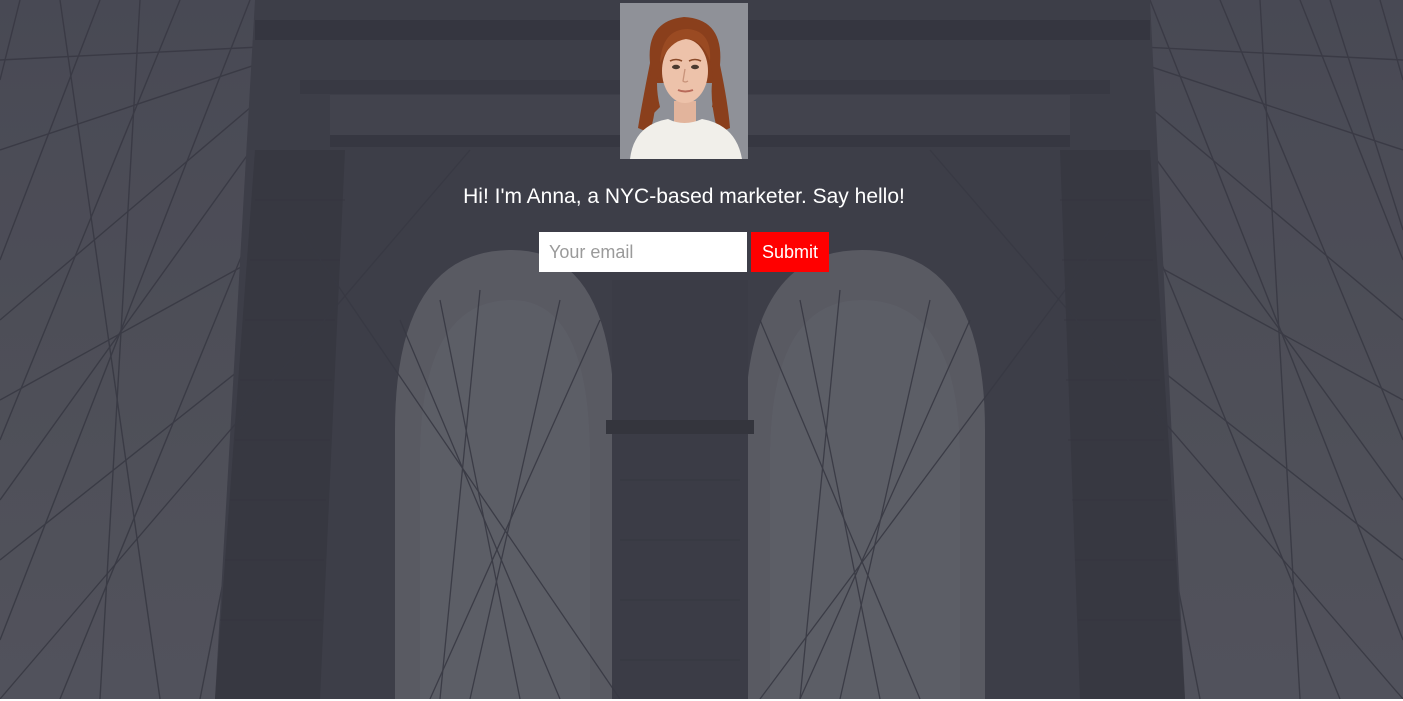 Image resolution: width=1403 pixels, height=701 pixels. What do you see at coordinates (643, 252) in the screenshot?
I see `email-input` at bounding box center [643, 252].